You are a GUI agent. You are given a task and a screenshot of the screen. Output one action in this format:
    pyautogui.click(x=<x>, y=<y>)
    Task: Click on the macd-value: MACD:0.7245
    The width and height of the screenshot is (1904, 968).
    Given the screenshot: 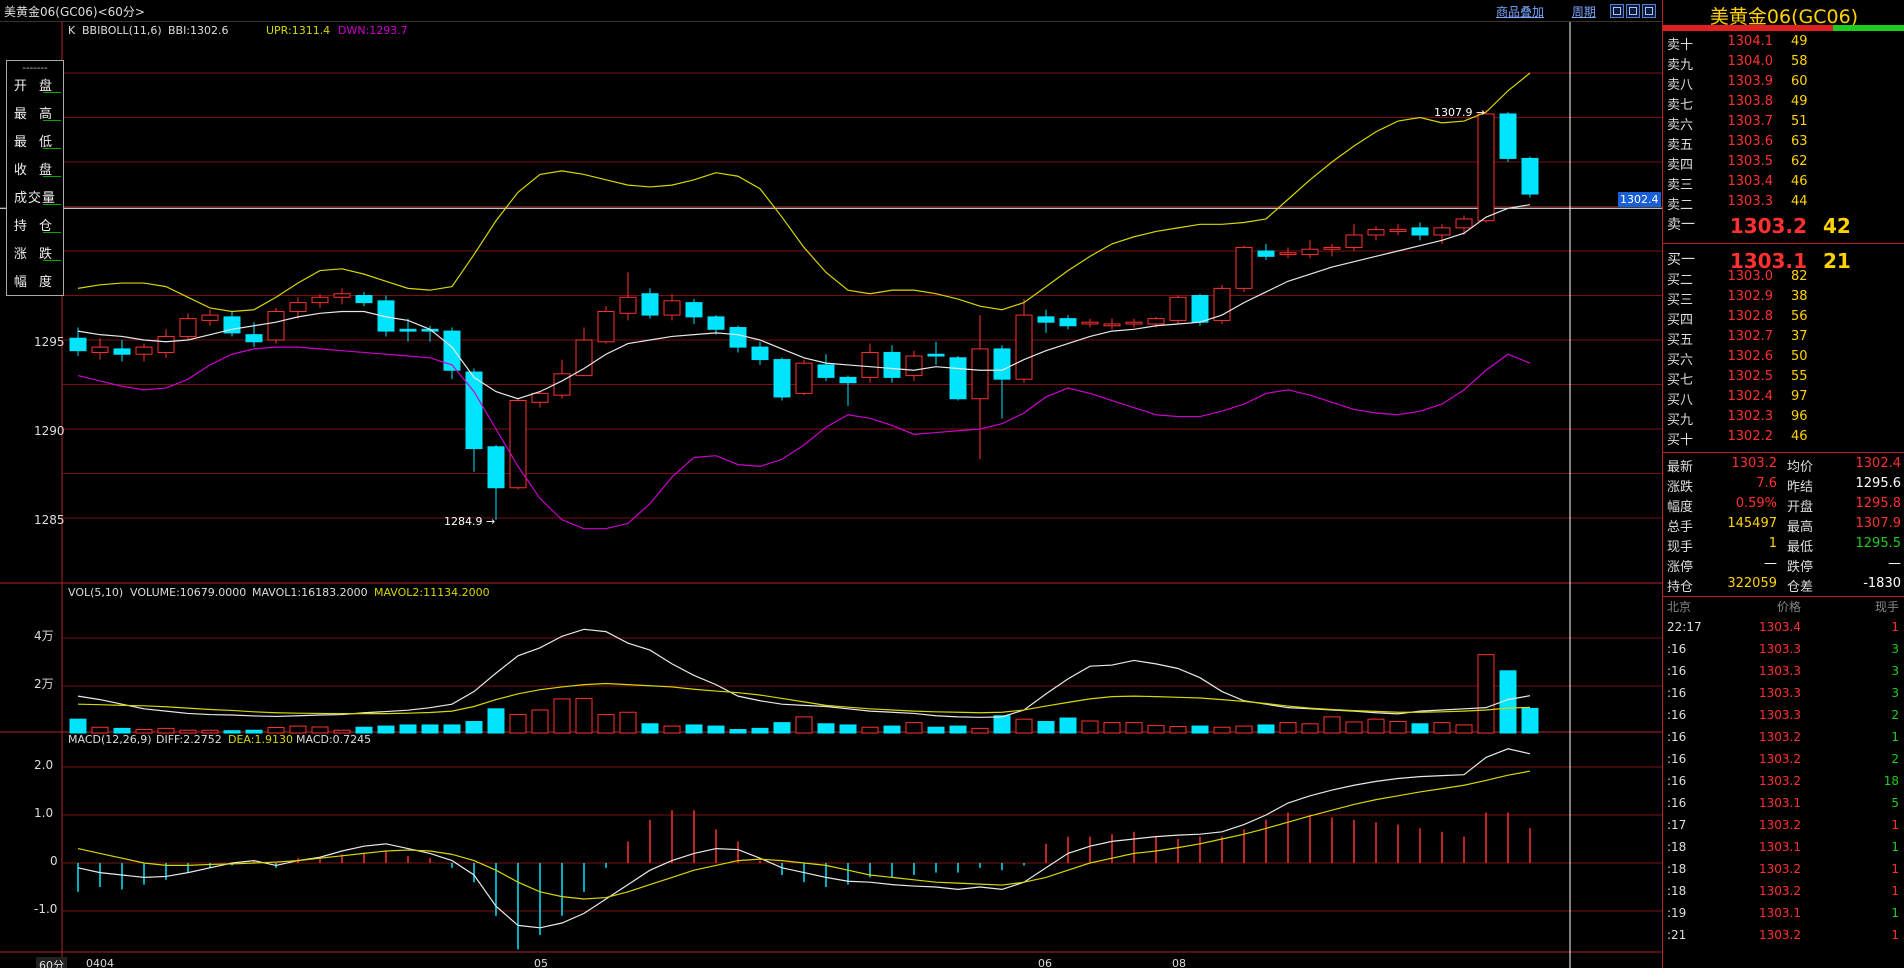 What is the action you would take?
    pyautogui.click(x=334, y=739)
    